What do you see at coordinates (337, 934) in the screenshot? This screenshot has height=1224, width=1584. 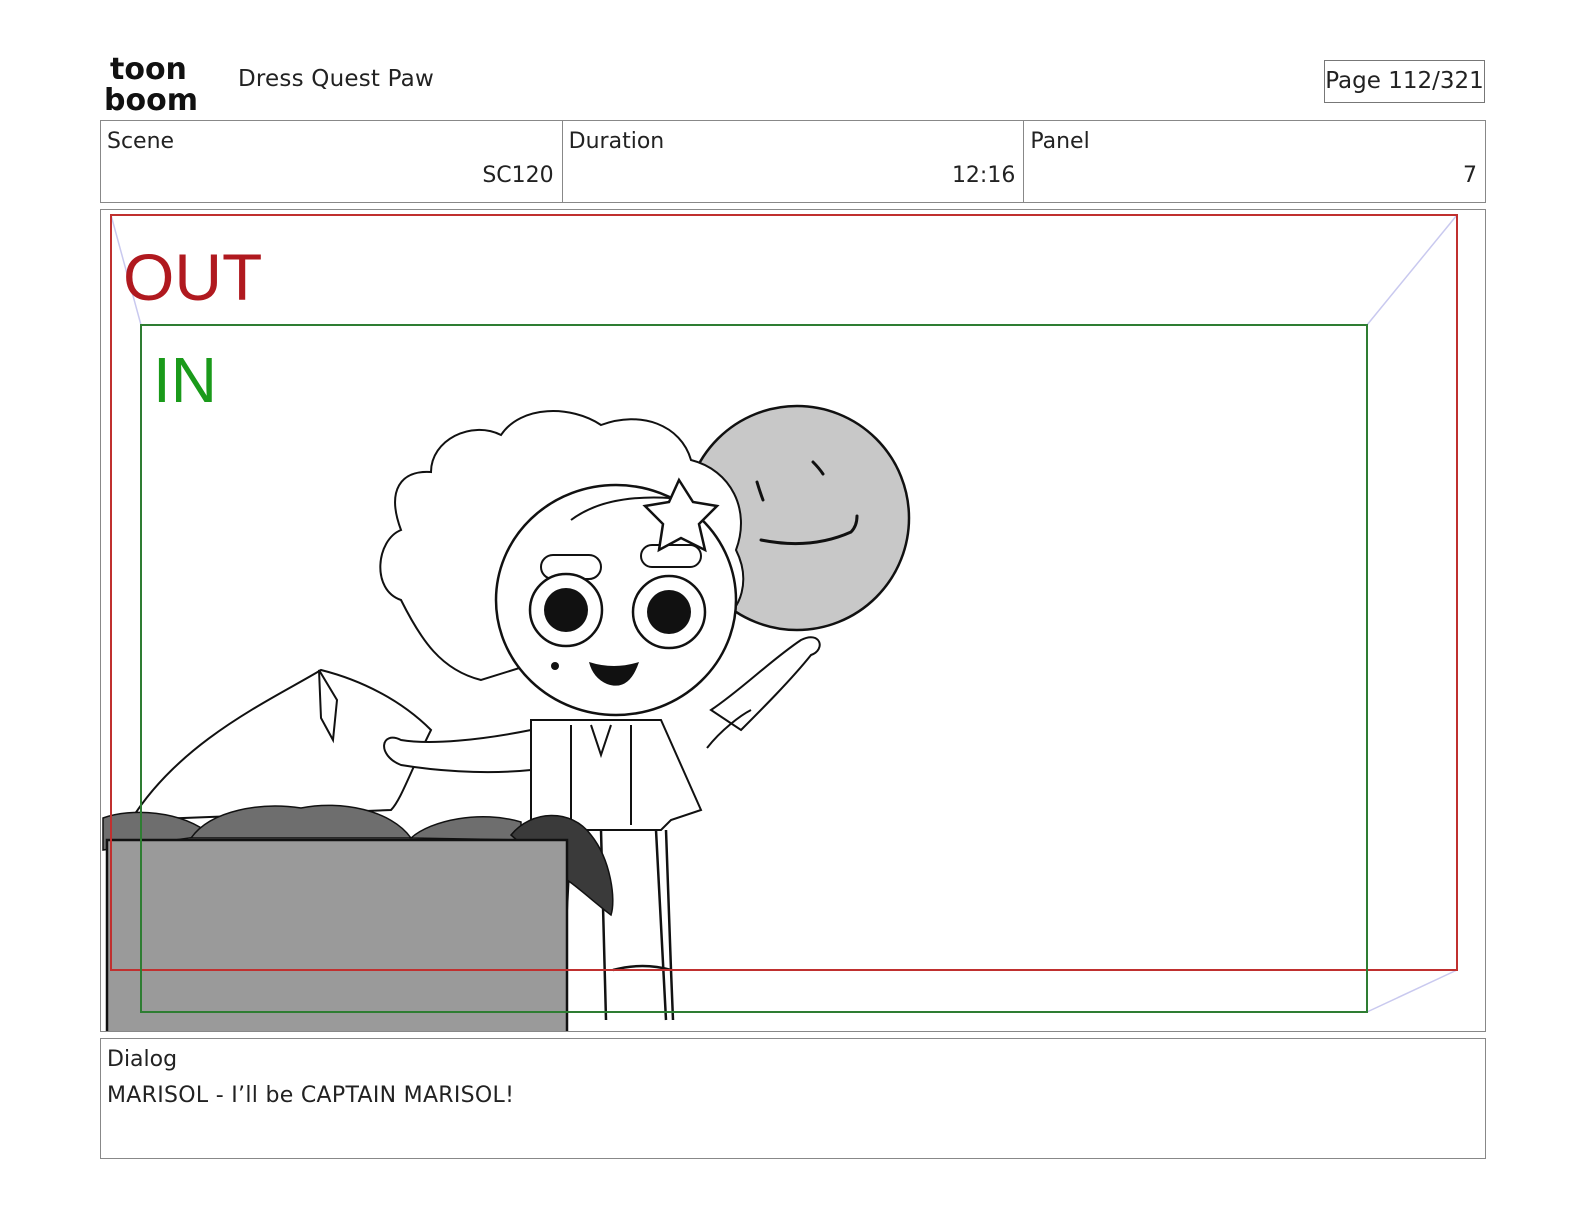 I see `toy-chest` at bounding box center [337, 934].